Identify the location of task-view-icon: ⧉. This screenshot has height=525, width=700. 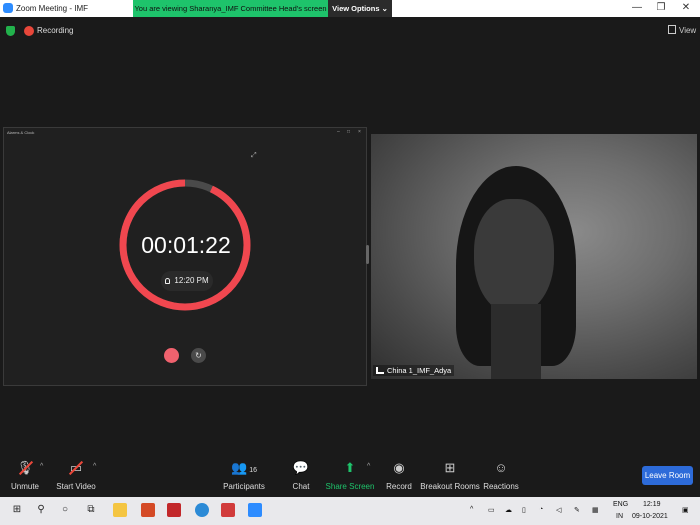
(91, 510).